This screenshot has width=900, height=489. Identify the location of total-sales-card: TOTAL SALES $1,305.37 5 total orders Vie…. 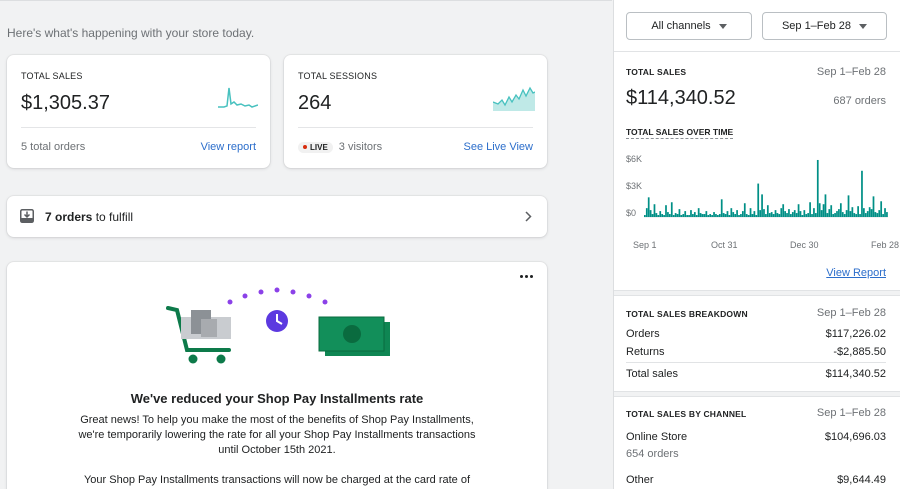
(138, 111).